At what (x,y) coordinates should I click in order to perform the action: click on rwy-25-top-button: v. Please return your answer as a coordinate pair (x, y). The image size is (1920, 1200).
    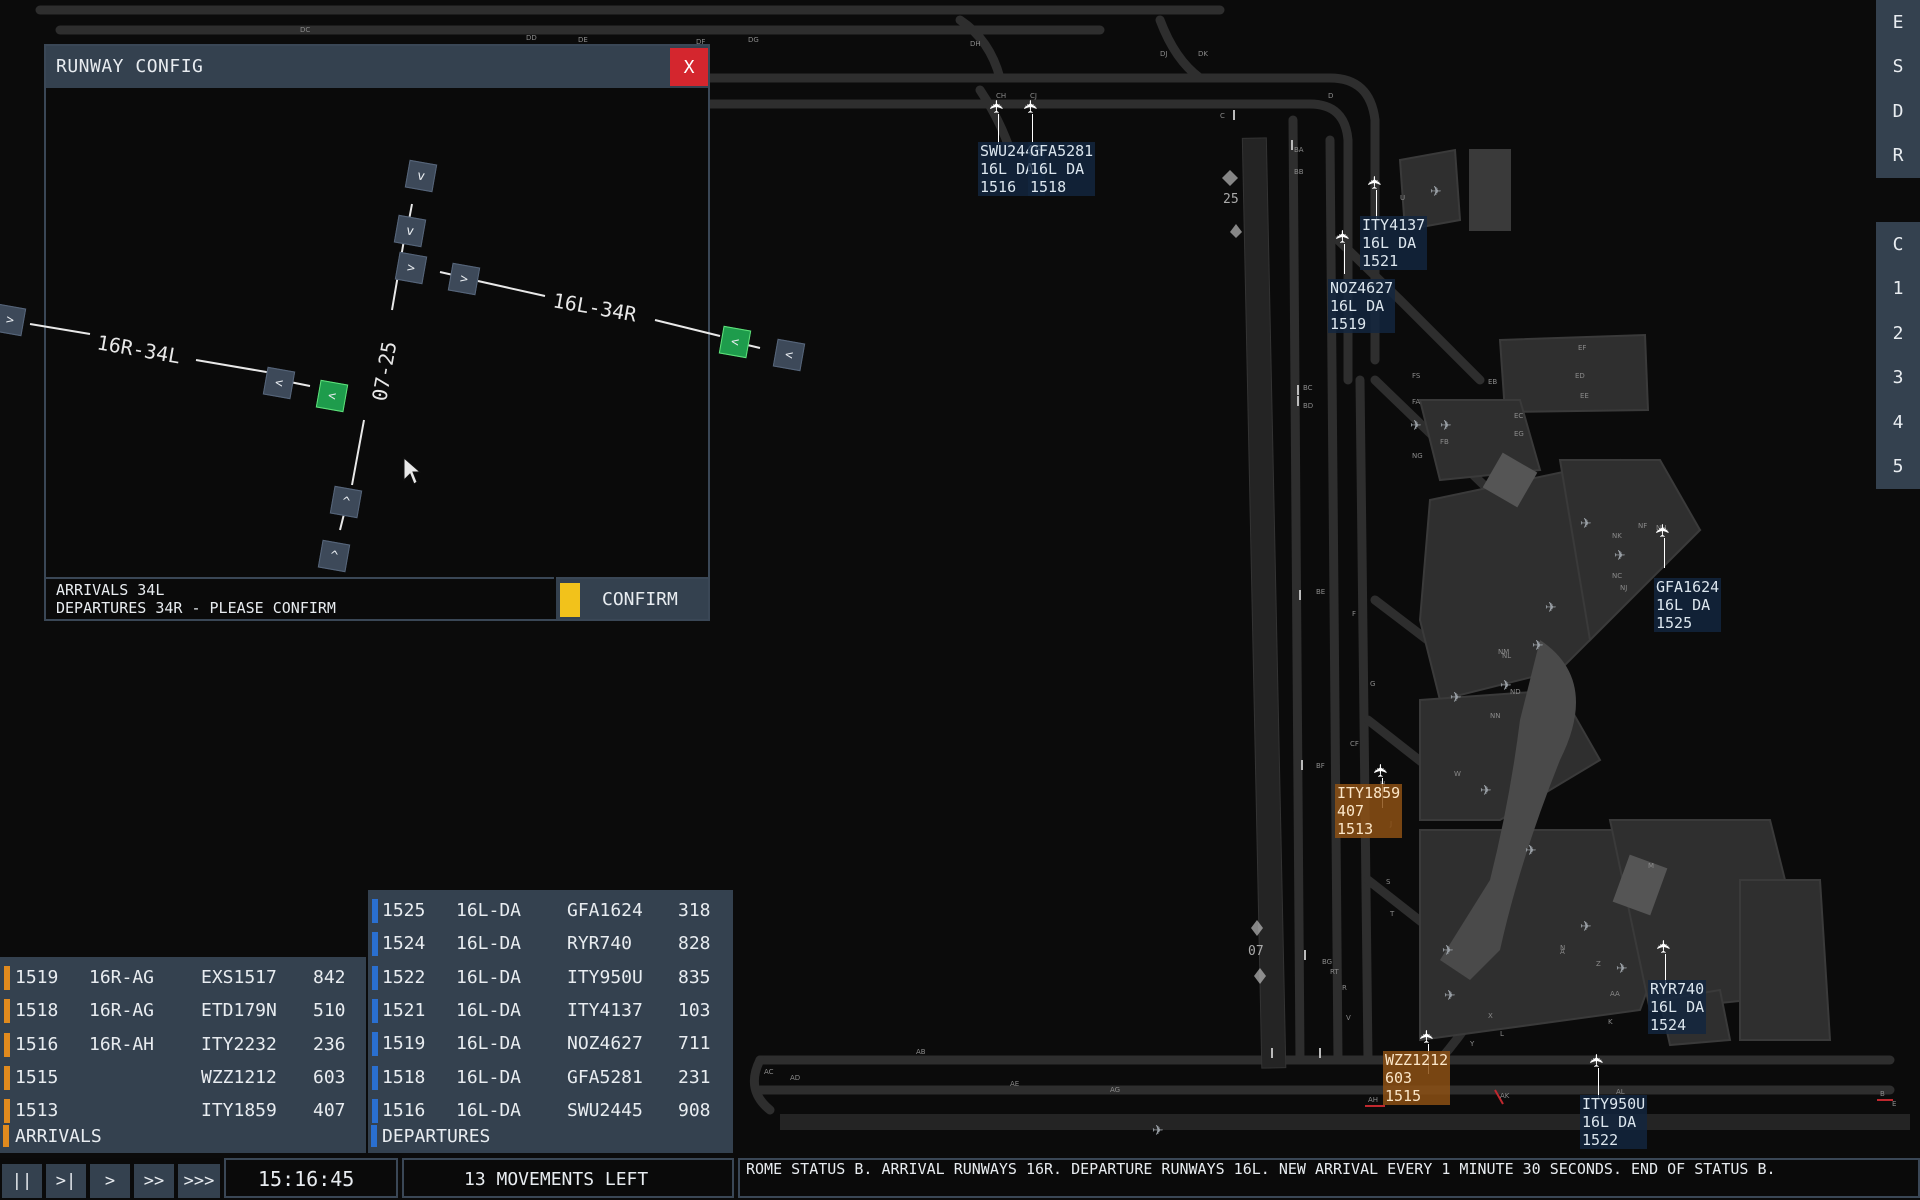
    Looking at the image, I should click on (421, 176).